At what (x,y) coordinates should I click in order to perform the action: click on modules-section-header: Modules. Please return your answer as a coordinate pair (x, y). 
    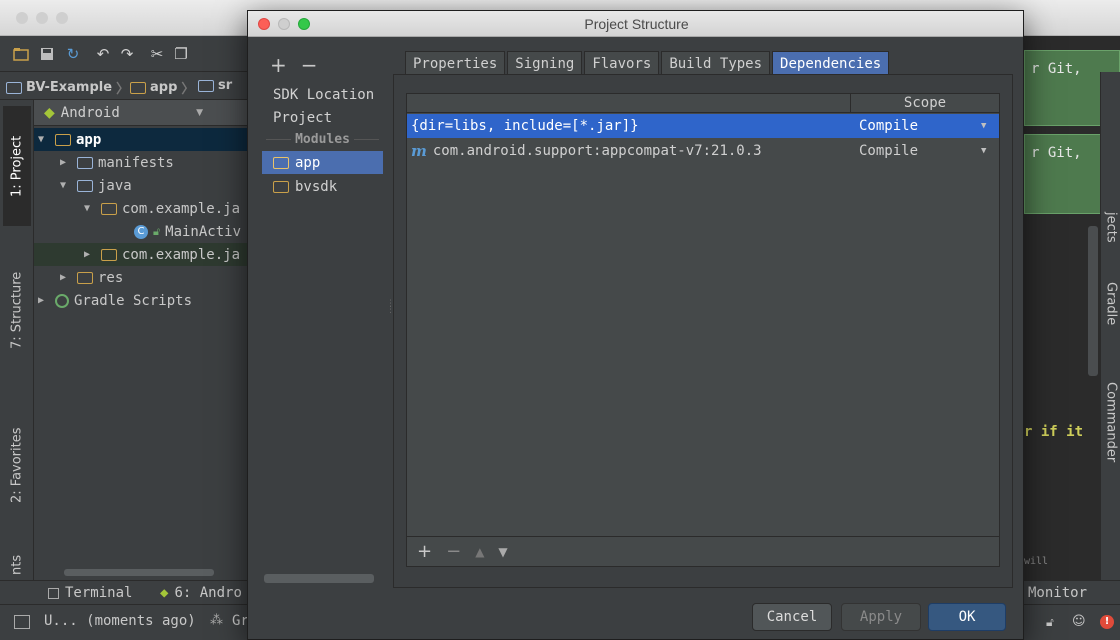
    Looking at the image, I should click on (322, 139).